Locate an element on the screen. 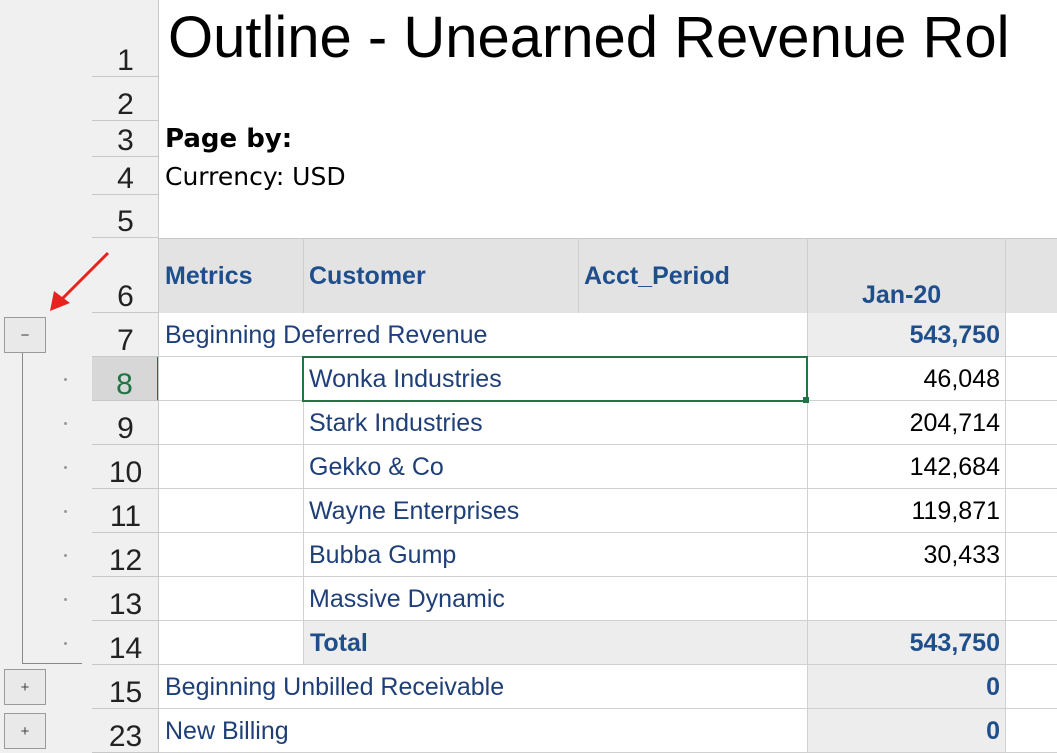 This screenshot has height=753, width=1057. outline-bracket-line is located at coordinates (22, 508).